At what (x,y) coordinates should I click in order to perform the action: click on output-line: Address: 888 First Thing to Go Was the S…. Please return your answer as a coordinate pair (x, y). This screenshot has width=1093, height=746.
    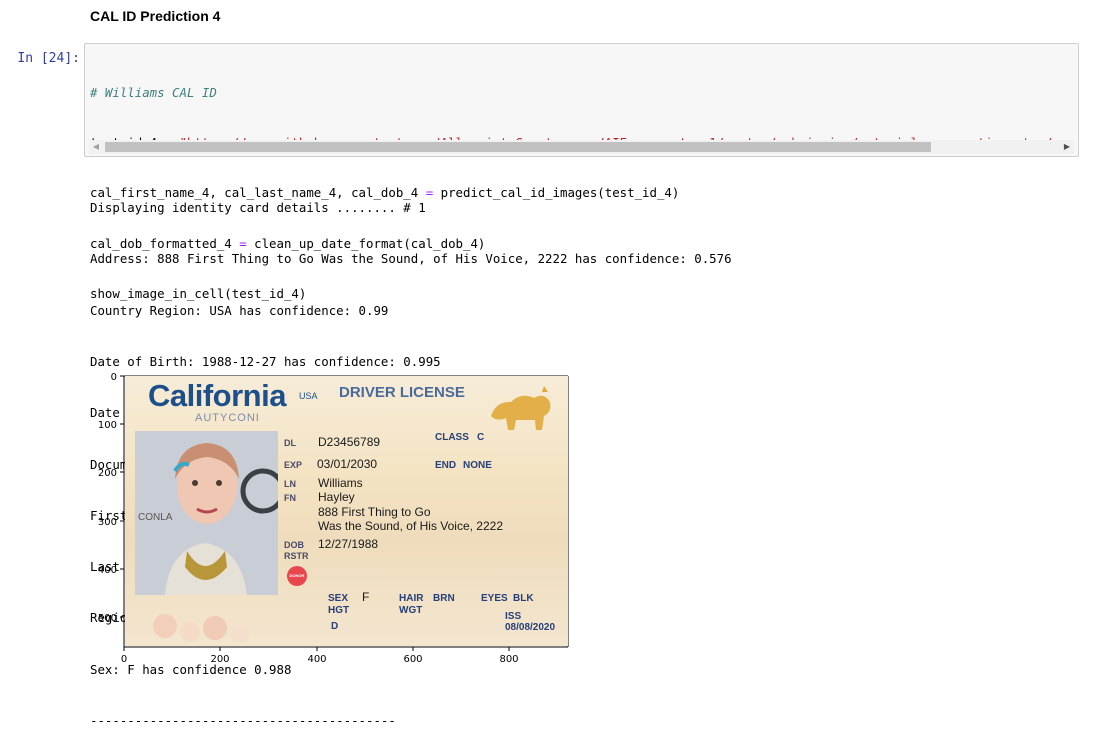
    Looking at the image, I should click on (411, 259).